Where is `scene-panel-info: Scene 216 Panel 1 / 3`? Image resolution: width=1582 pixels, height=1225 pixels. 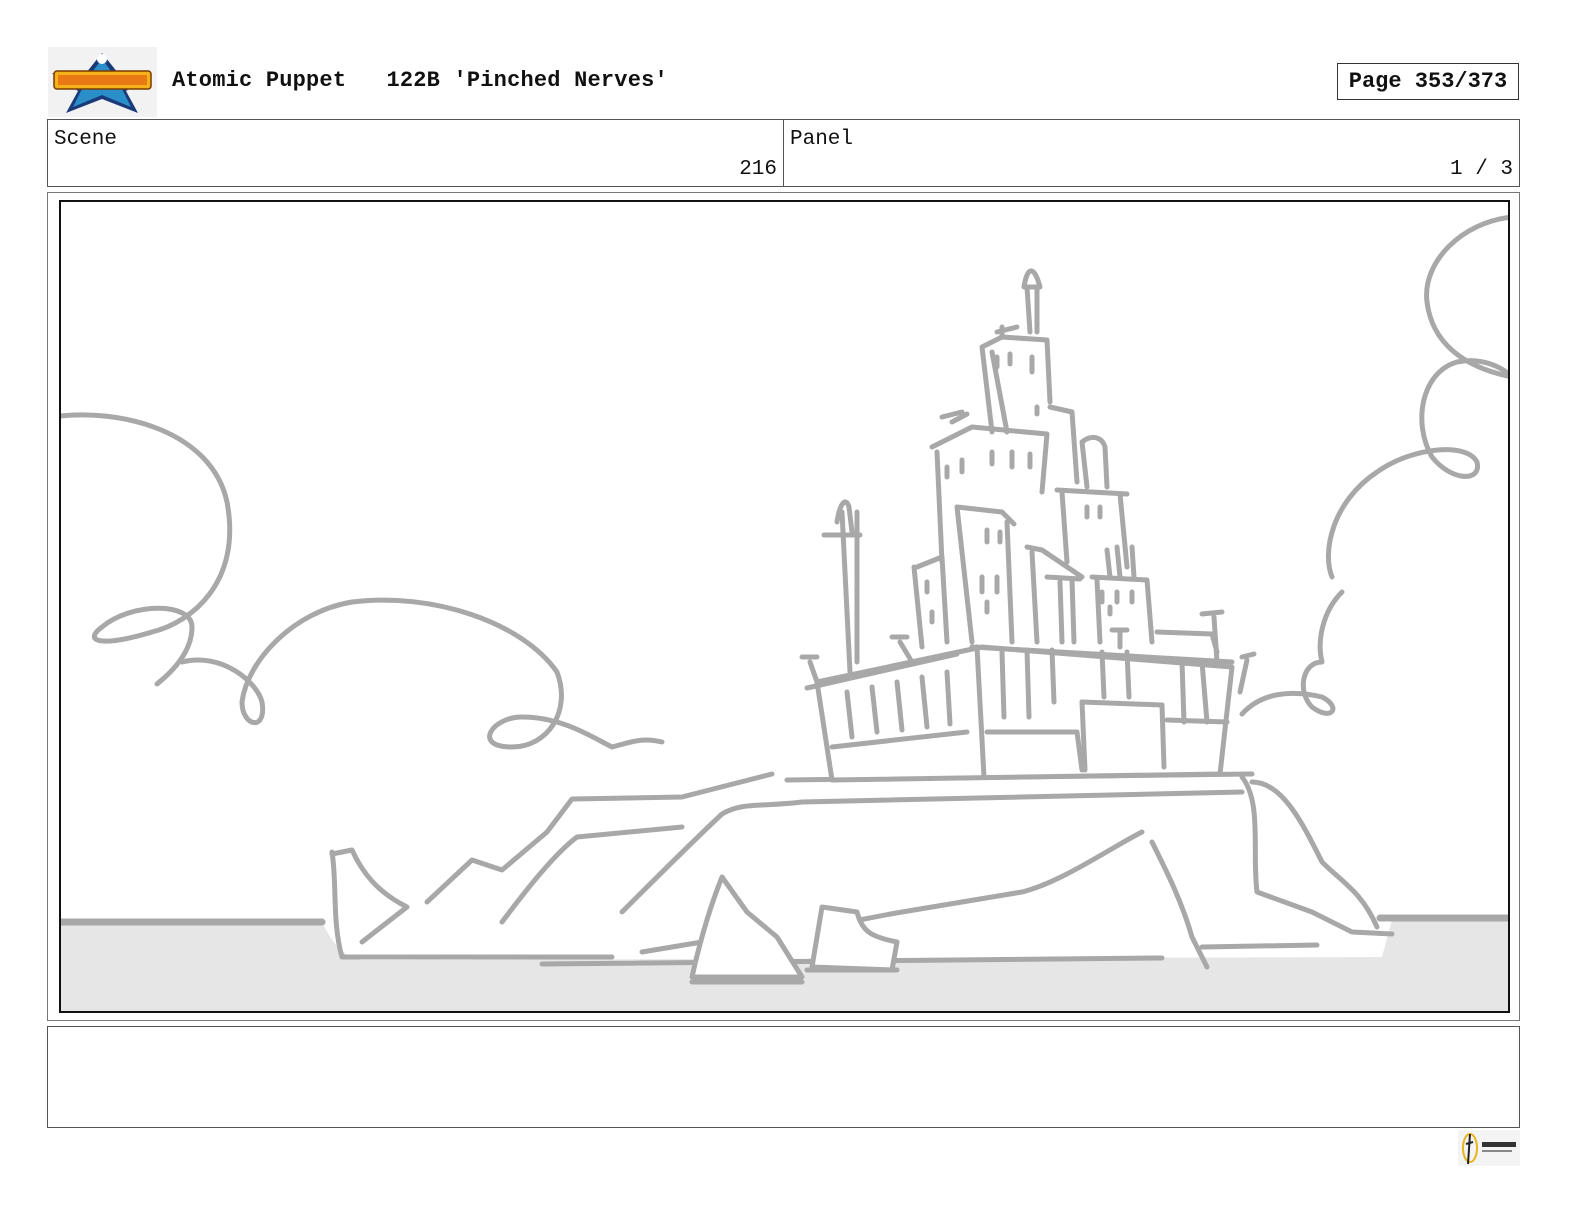
scene-panel-info: Scene 216 Panel 1 / 3 is located at coordinates (783, 153).